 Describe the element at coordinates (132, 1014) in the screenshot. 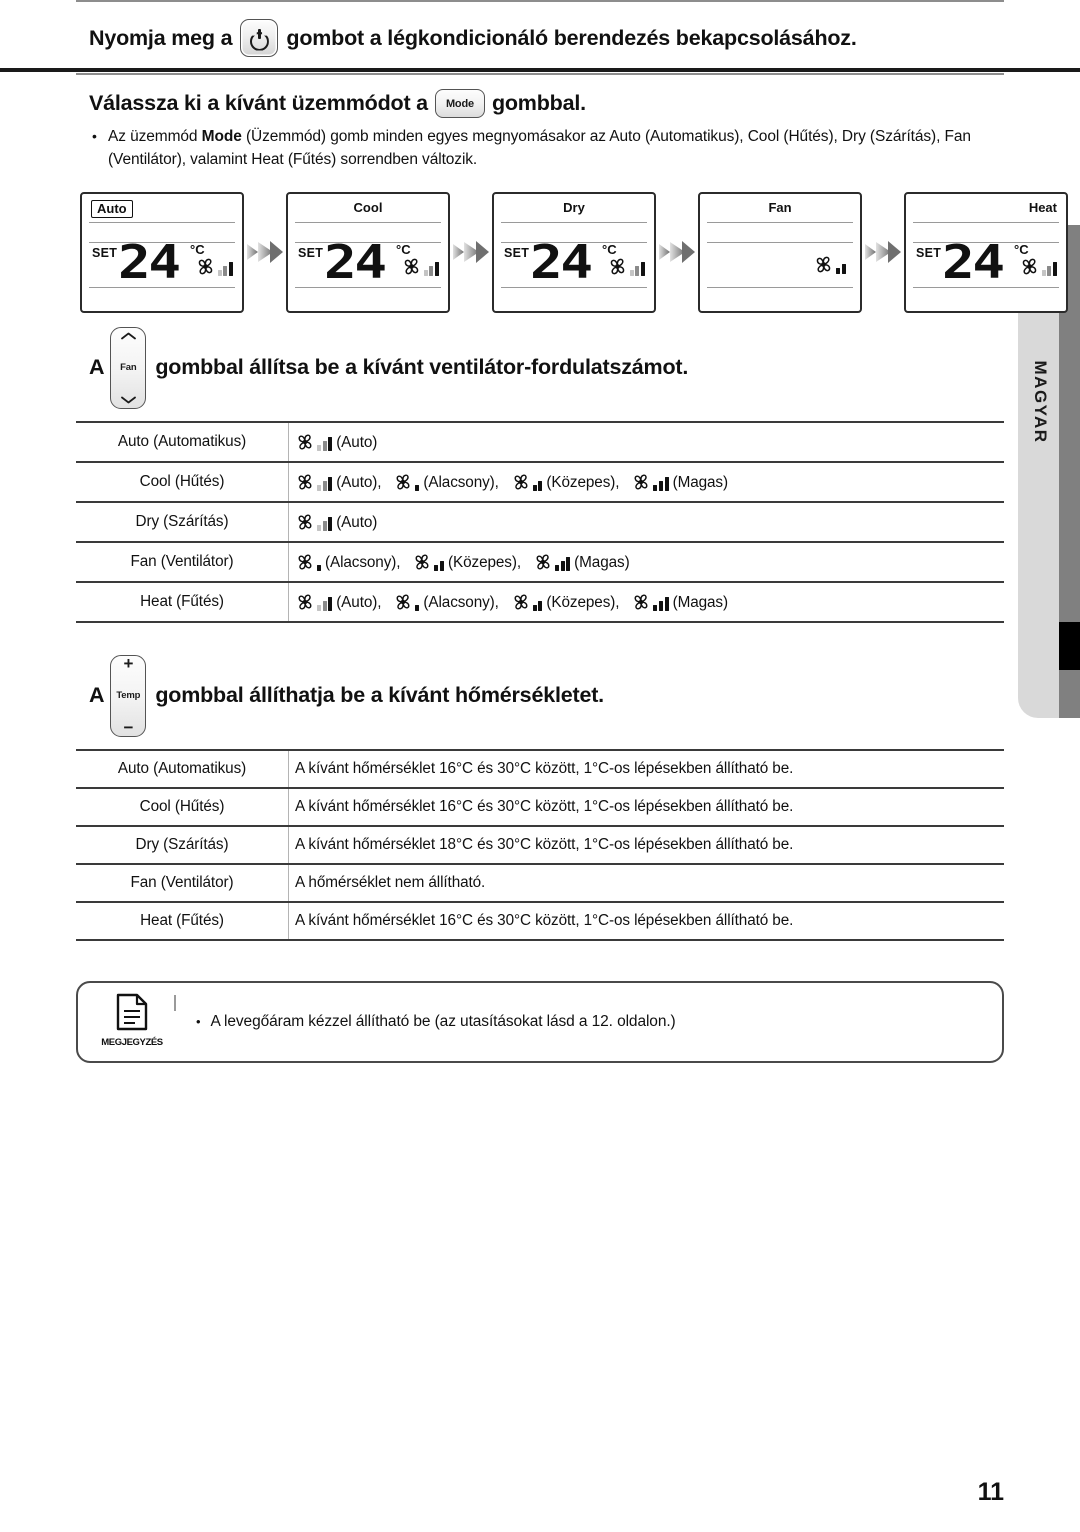

I see `document-icon` at that location.